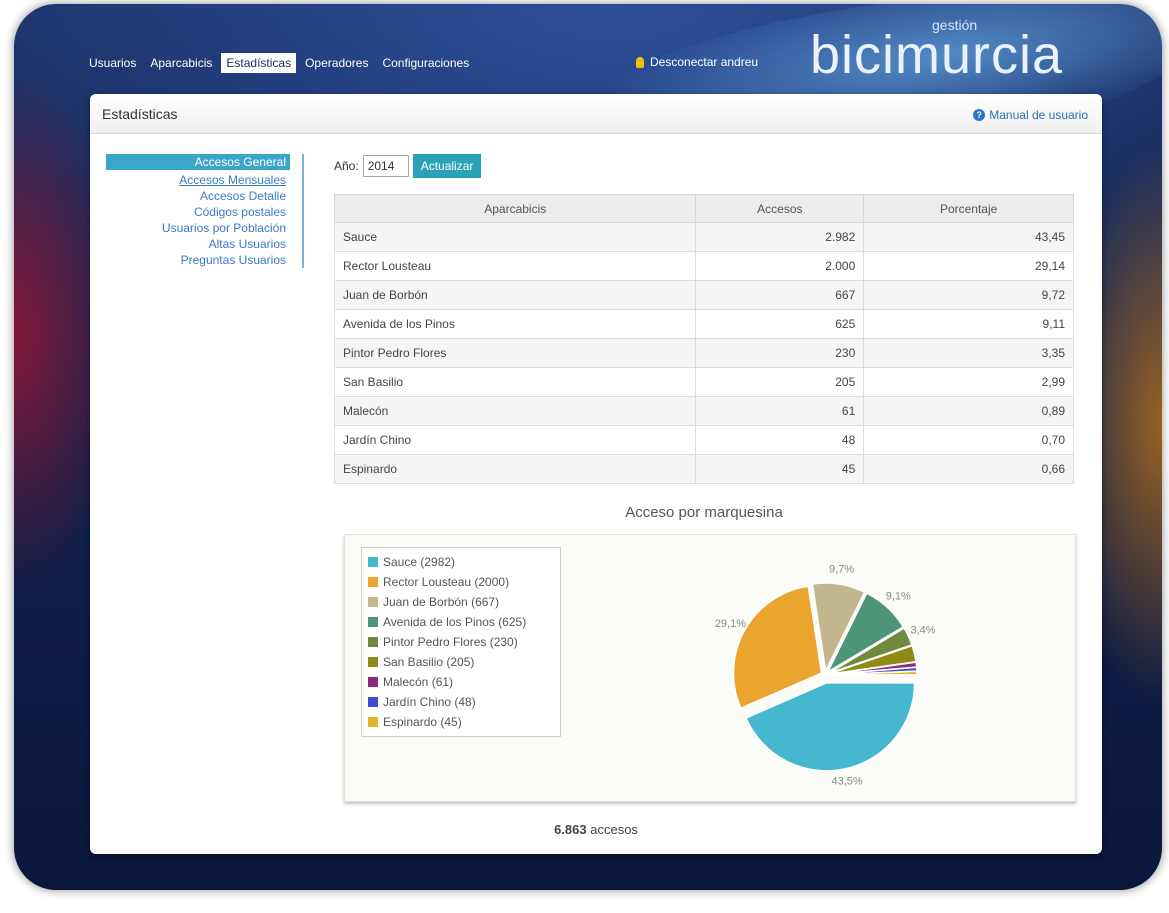  What do you see at coordinates (570, 829) in the screenshot?
I see `total-value: 6.863` at bounding box center [570, 829].